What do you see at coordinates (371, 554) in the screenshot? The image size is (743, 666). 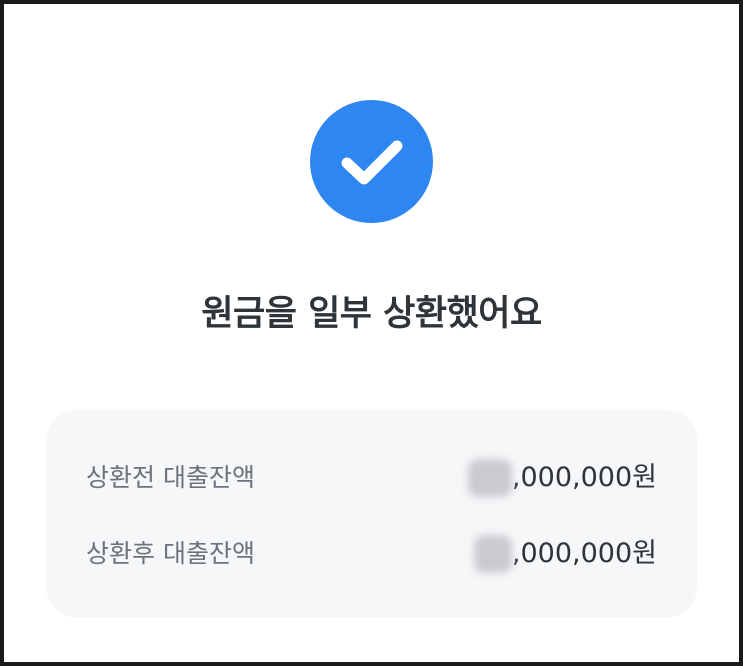 I see `balance-after-row: 상환후 대출잔액 ,000,000원` at bounding box center [371, 554].